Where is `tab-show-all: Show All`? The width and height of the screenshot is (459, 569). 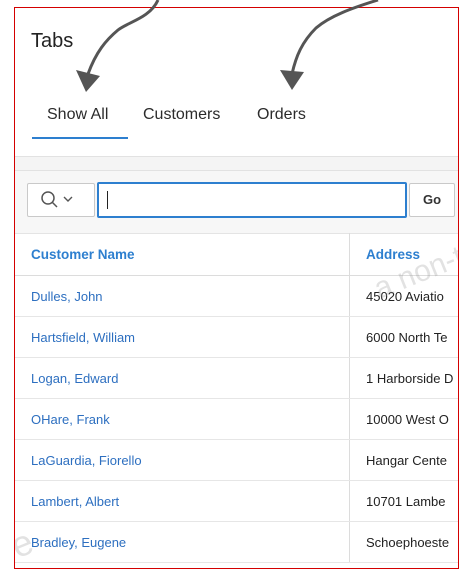
tab-show-all: Show All is located at coordinates (77, 115).